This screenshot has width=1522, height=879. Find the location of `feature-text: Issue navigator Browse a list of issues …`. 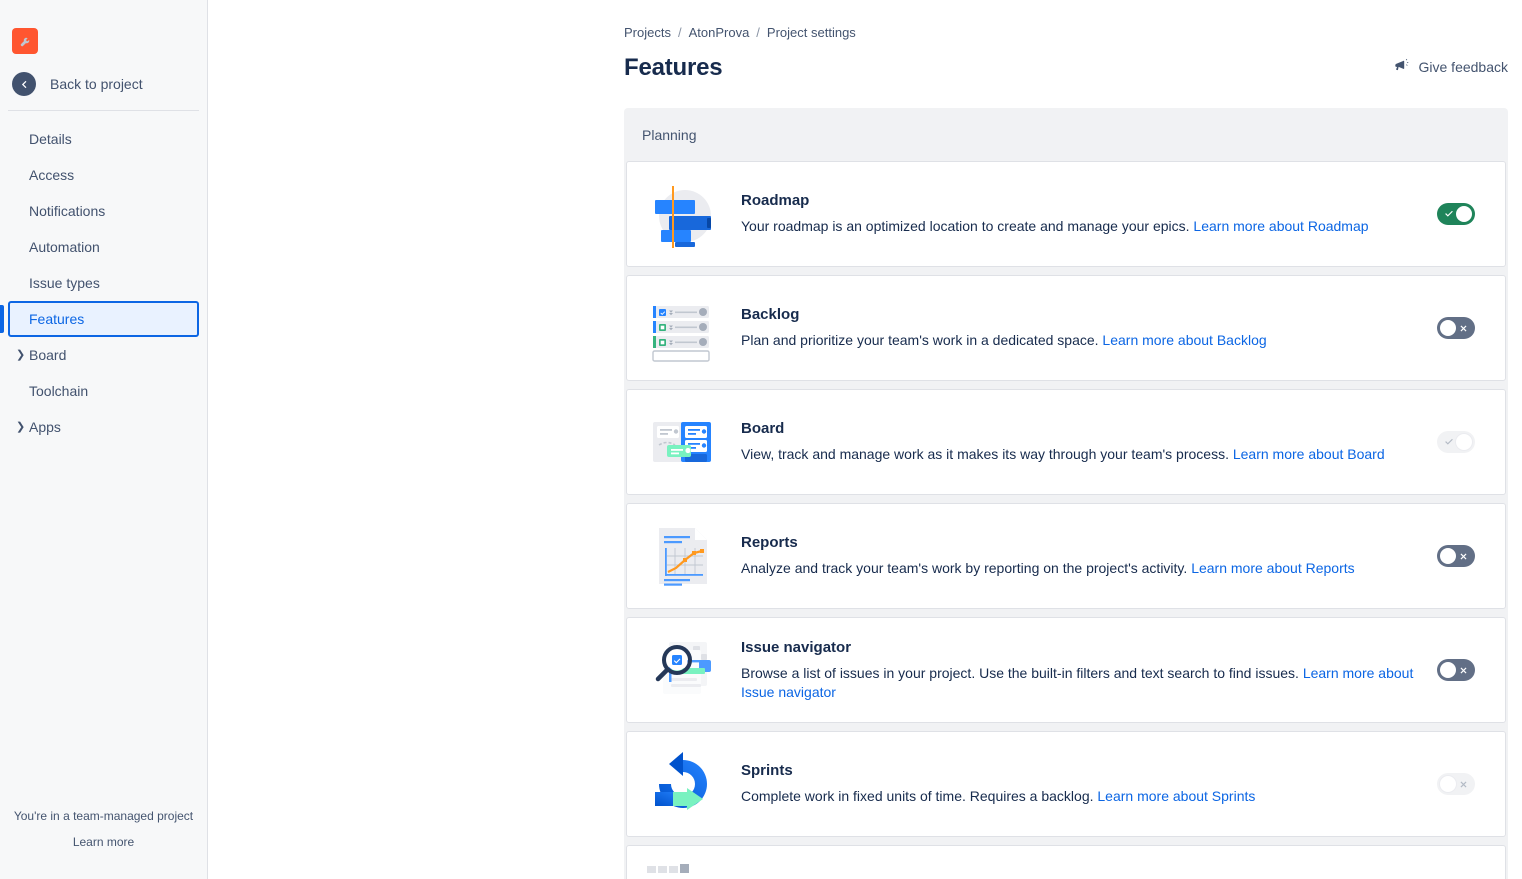

feature-text: Issue navigator Browse a list of issues … is located at coordinates (1079, 670).